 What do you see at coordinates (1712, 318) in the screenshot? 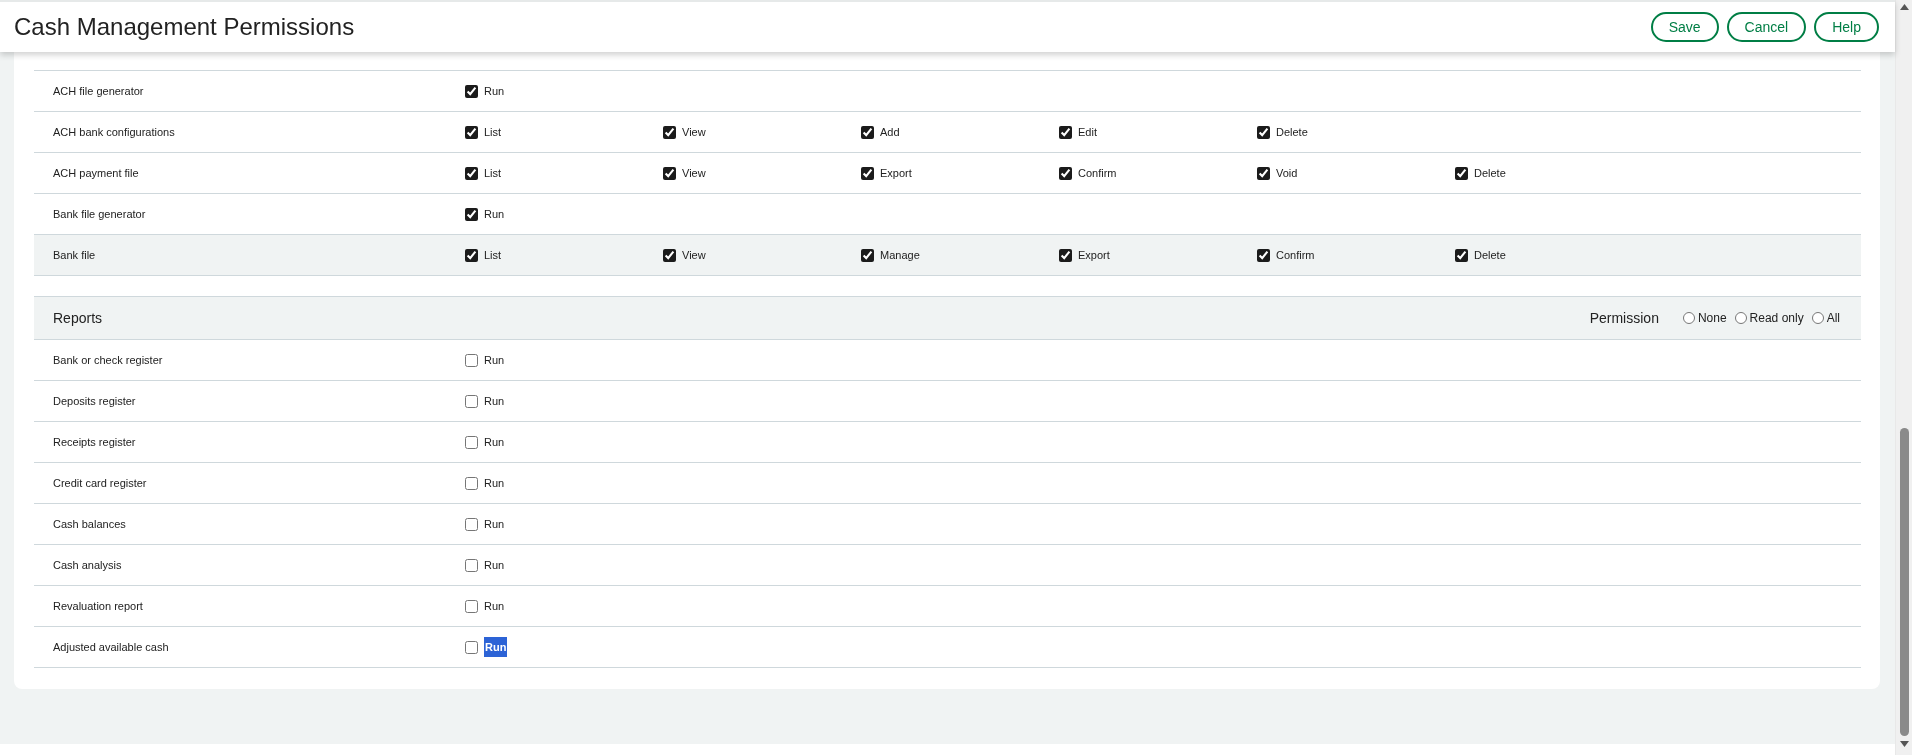
I see `radio-label: None` at bounding box center [1712, 318].